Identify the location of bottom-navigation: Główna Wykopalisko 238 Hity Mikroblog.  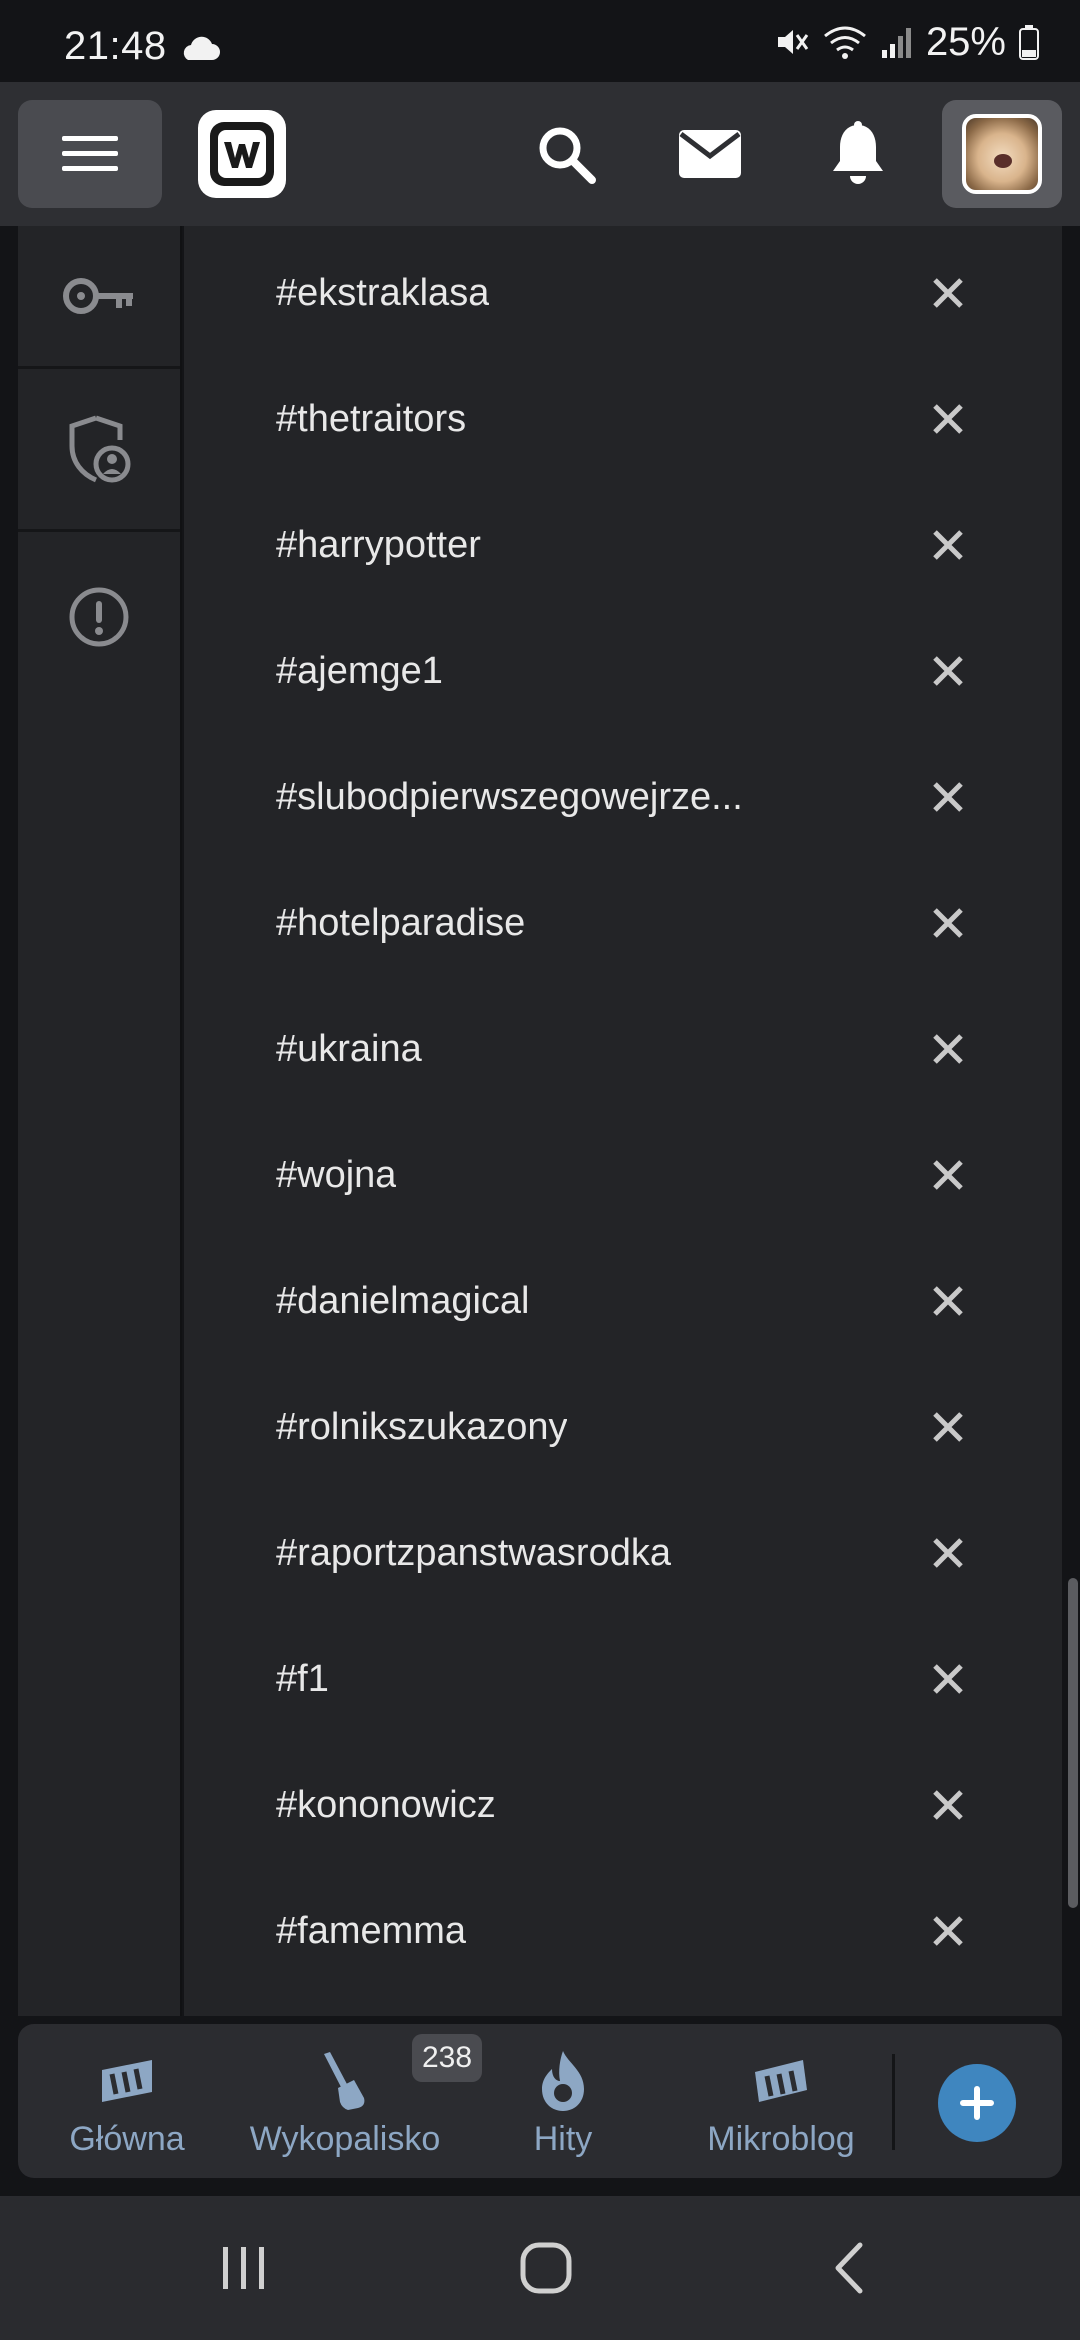
(540, 2101).